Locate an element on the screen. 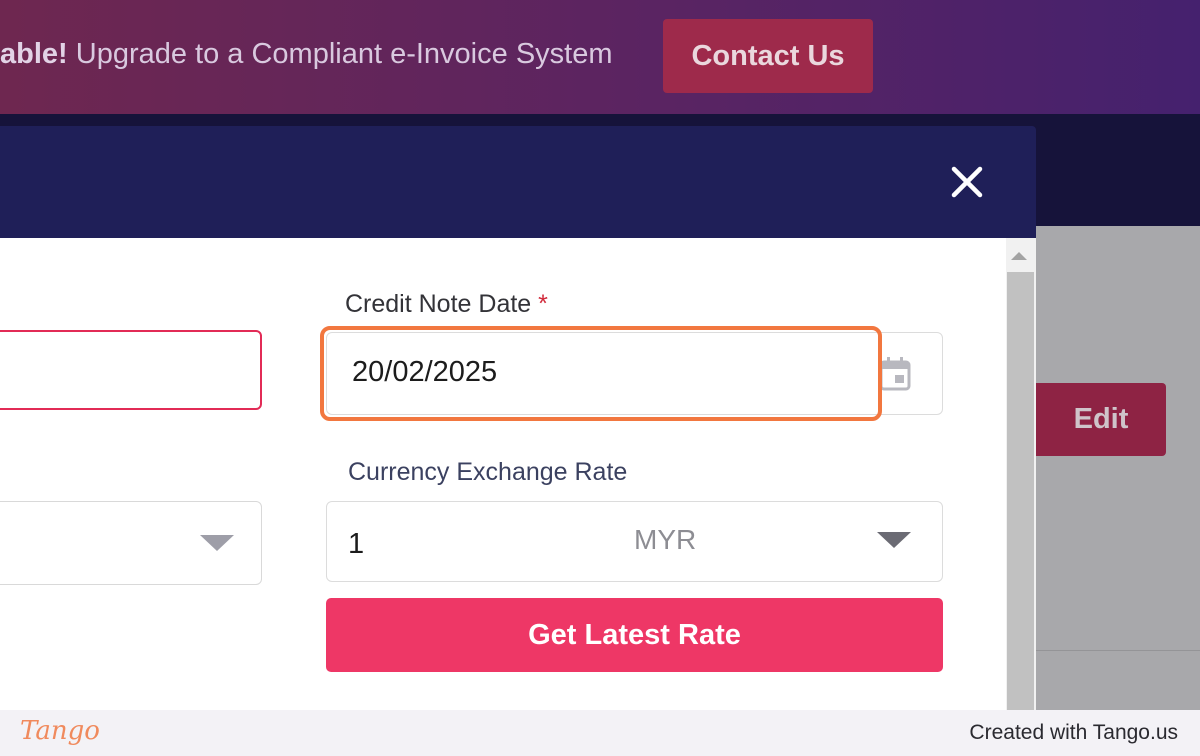 This screenshot has width=1200, height=756. currency-exchange-rate-label: Currency Exchange Rate is located at coordinates (488, 472).